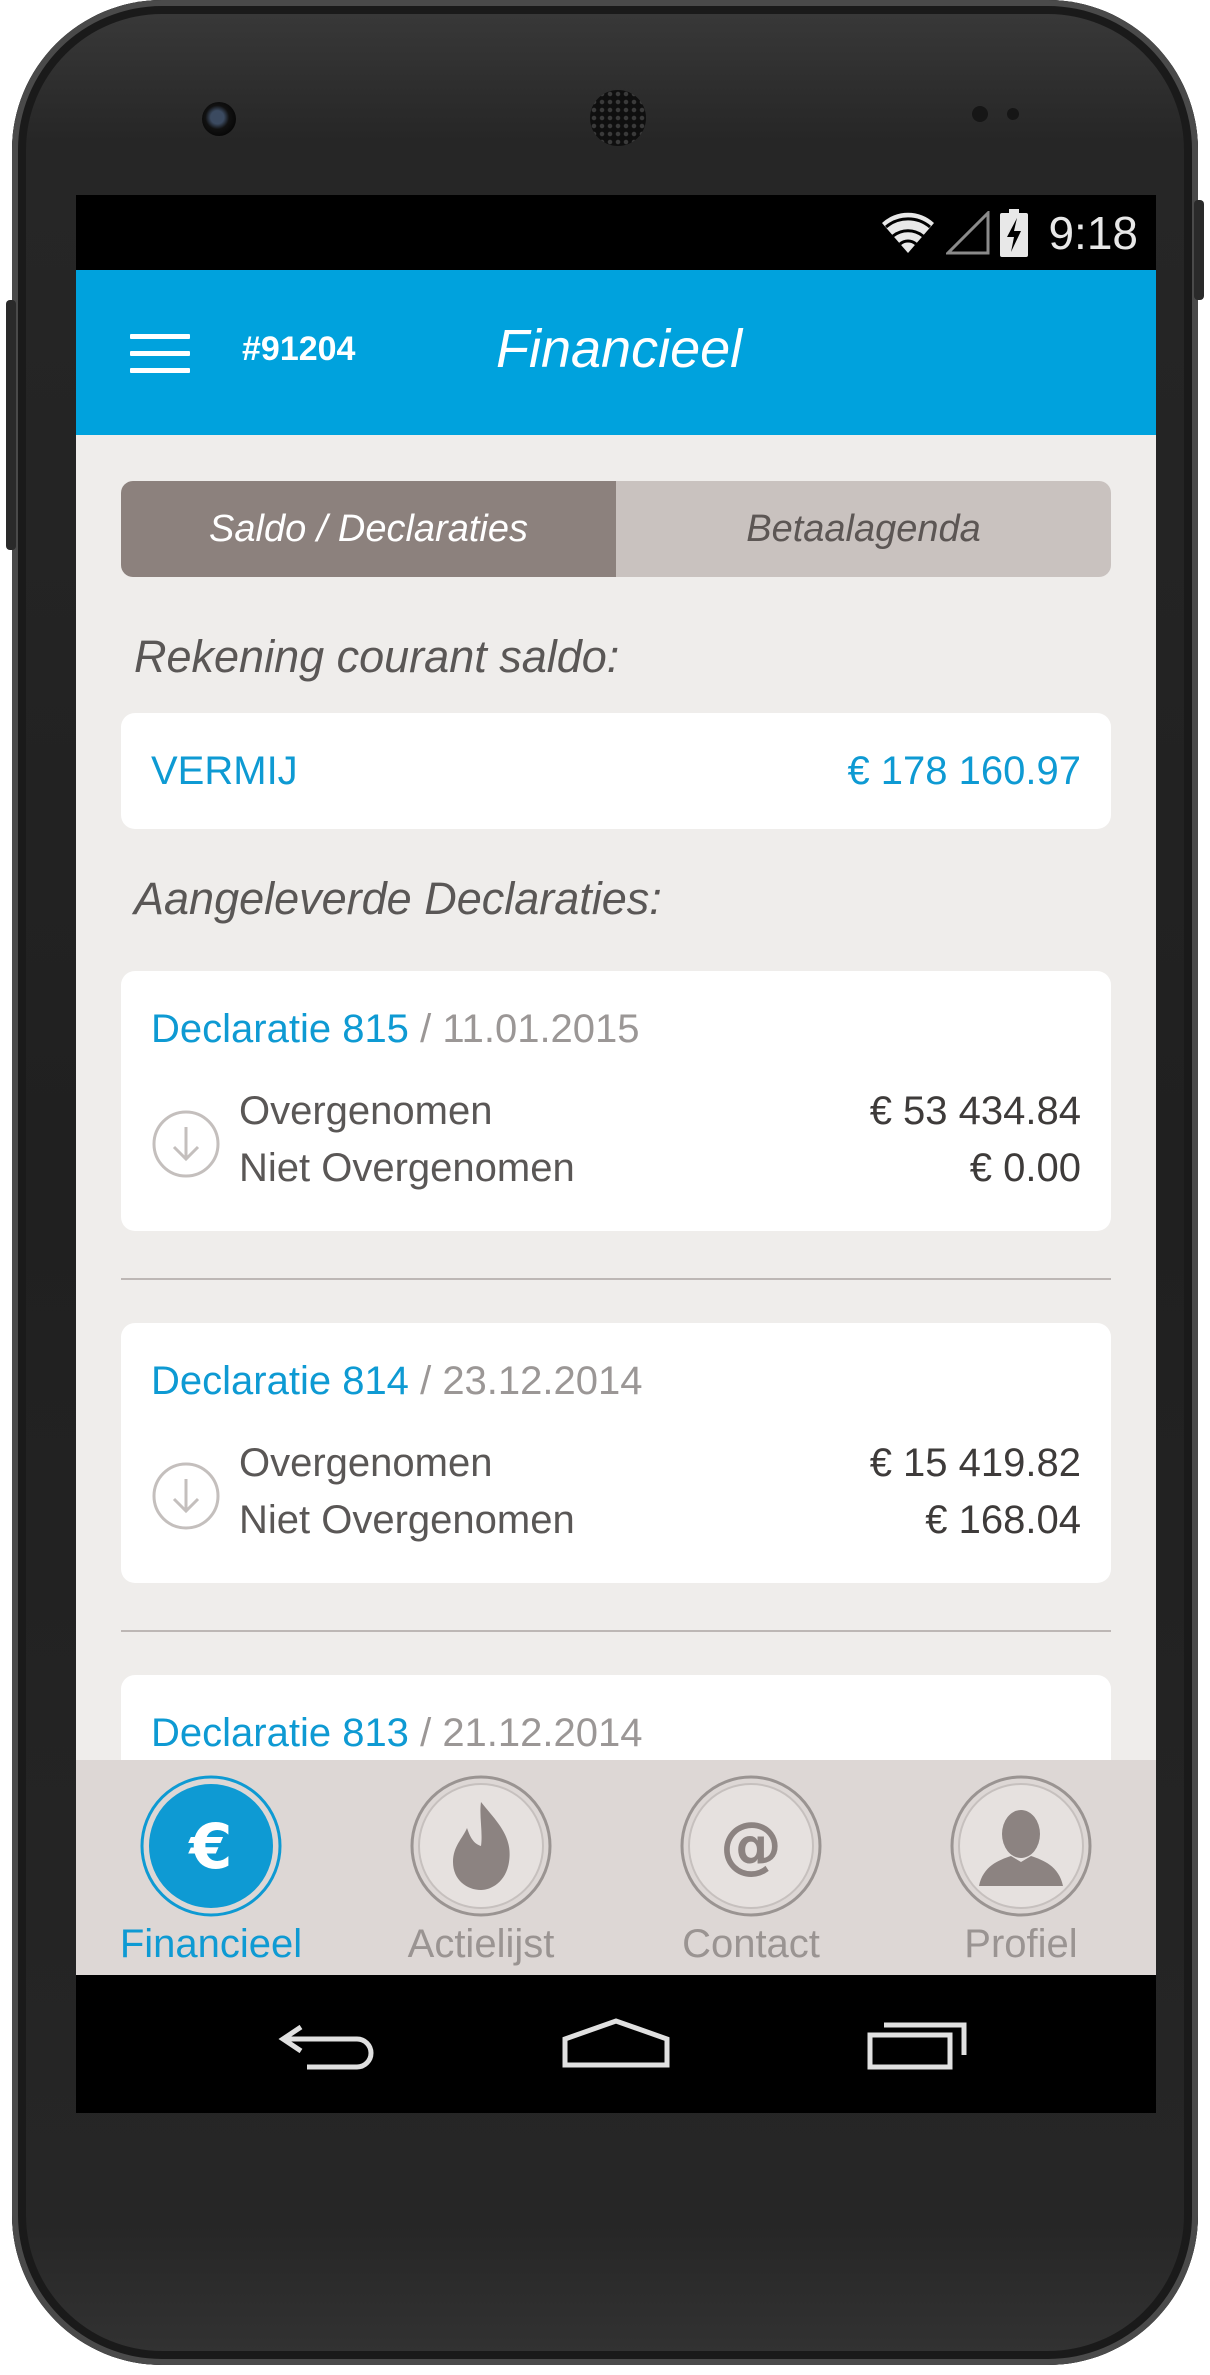 The width and height of the screenshot is (1210, 2375). What do you see at coordinates (660, 1520) in the screenshot?
I see `declaration-row: Niet Overgenomen € 168.04` at bounding box center [660, 1520].